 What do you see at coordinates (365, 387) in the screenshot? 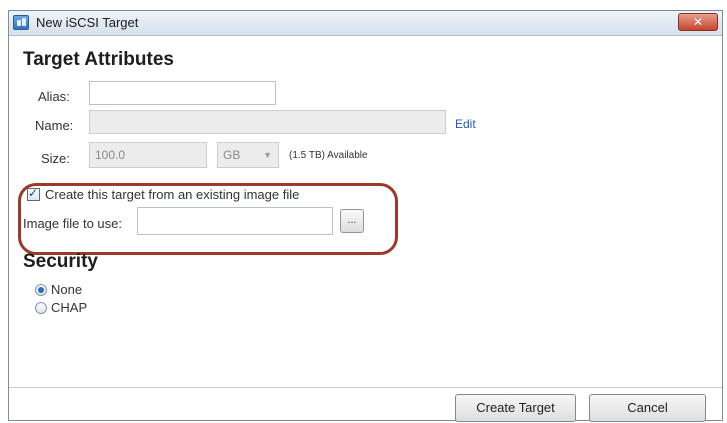
I see `footer-separator` at bounding box center [365, 387].